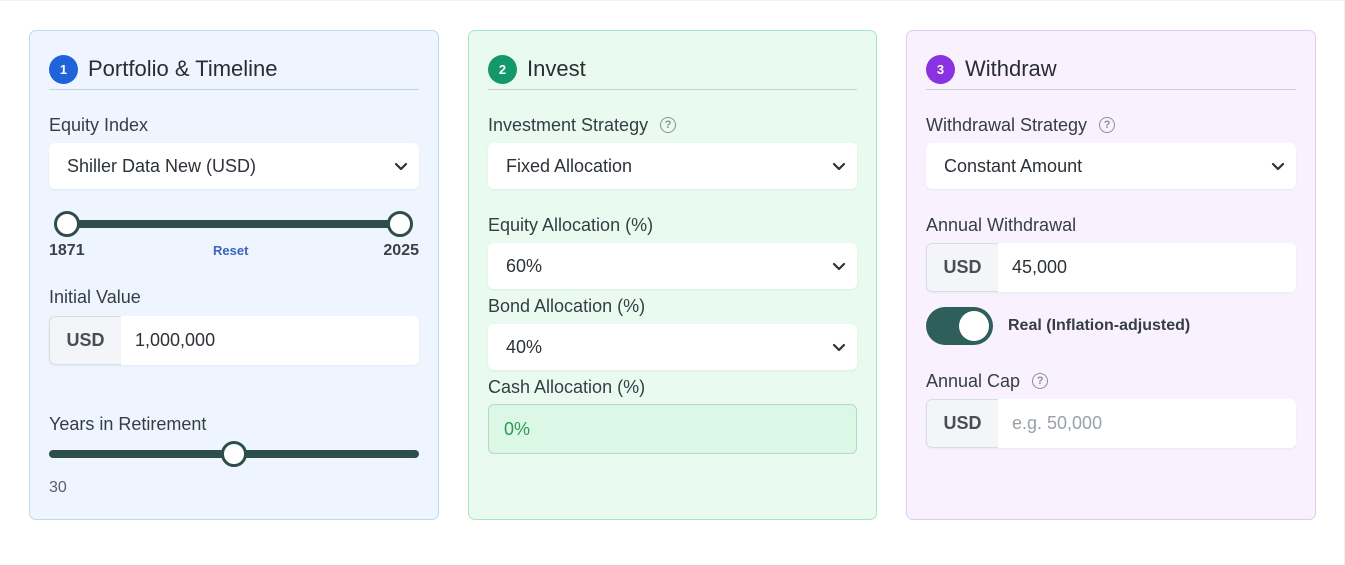 This screenshot has width=1345, height=565. I want to click on investment-strategy-select: Fixed Allocation, so click(672, 166).